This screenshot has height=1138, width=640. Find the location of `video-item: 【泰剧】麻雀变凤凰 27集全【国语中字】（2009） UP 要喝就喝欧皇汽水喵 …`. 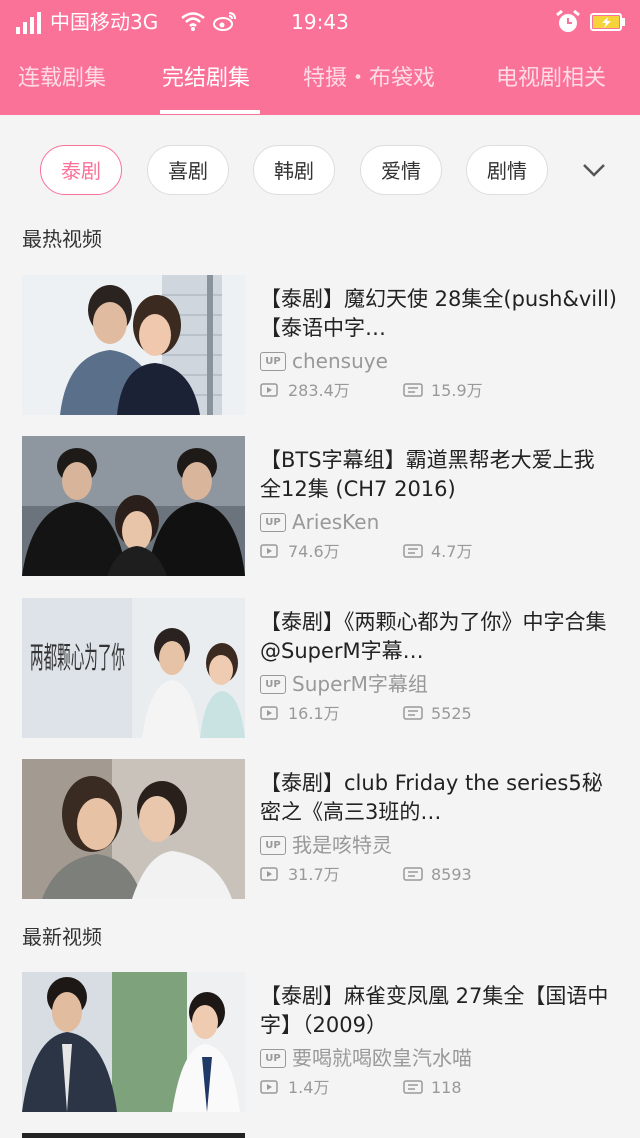

video-item: 【泰剧】麻雀变凤凰 27集全【国语中字】（2009） UP 要喝就喝欧皇汽水喵 … is located at coordinates (320, 1042).